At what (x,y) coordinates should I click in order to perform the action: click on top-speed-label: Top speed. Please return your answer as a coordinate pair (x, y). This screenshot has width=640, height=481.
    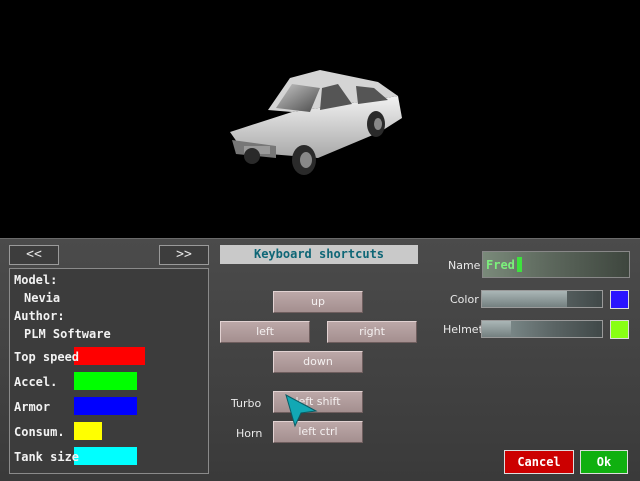
    Looking at the image, I should click on (47, 357).